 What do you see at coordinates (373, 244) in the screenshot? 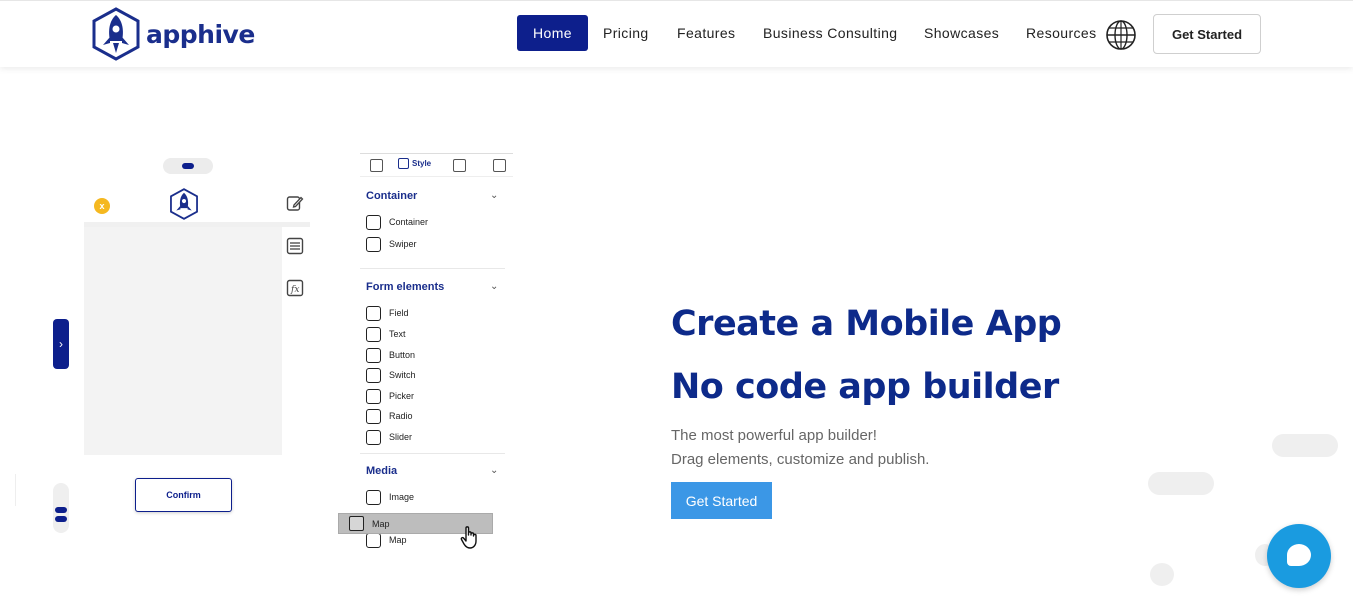
I see `swiper-icon` at bounding box center [373, 244].